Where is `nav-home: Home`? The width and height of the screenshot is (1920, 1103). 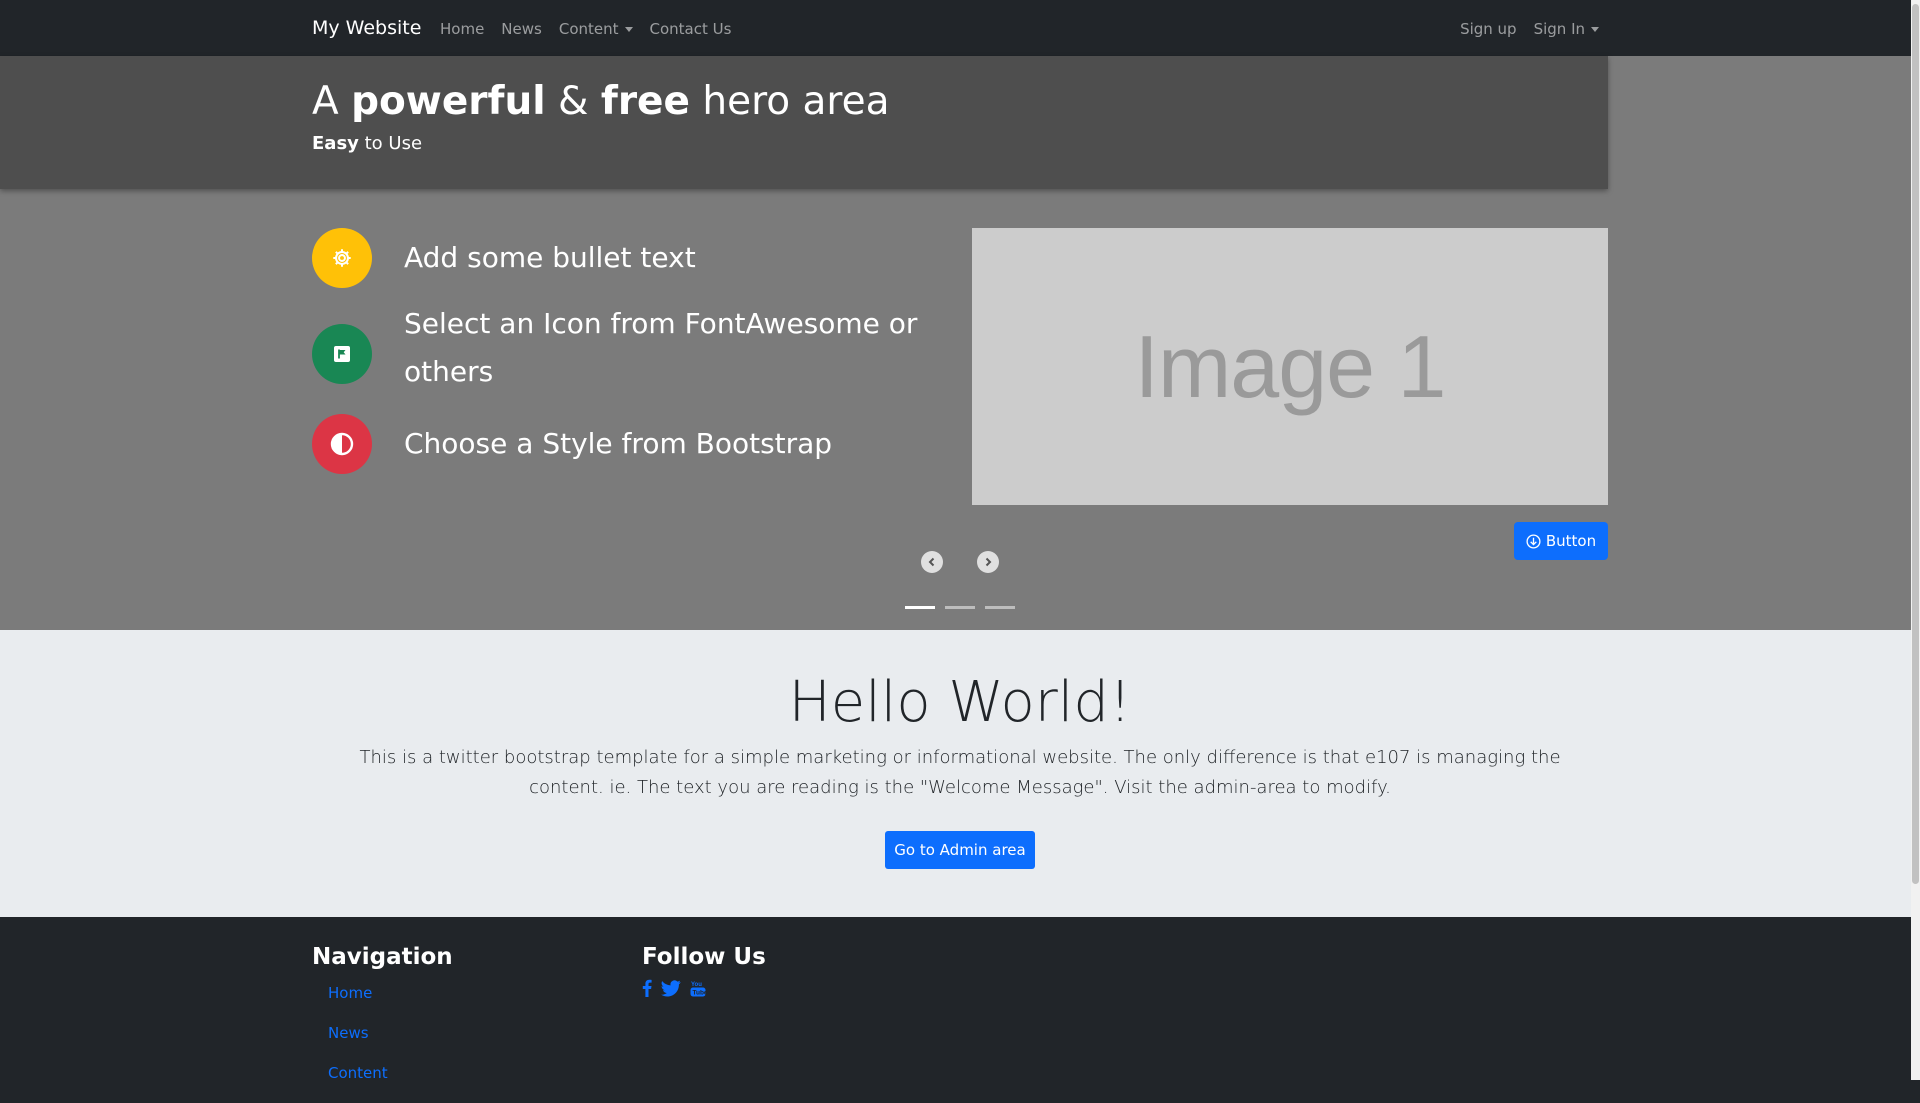
nav-home: Home is located at coordinates (462, 29).